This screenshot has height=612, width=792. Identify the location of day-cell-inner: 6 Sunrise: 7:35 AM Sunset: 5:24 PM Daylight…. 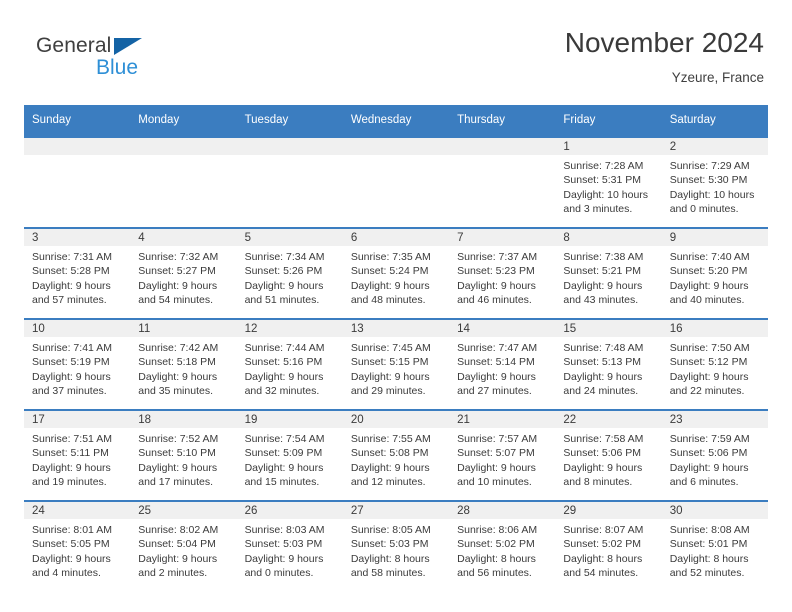
(396, 273).